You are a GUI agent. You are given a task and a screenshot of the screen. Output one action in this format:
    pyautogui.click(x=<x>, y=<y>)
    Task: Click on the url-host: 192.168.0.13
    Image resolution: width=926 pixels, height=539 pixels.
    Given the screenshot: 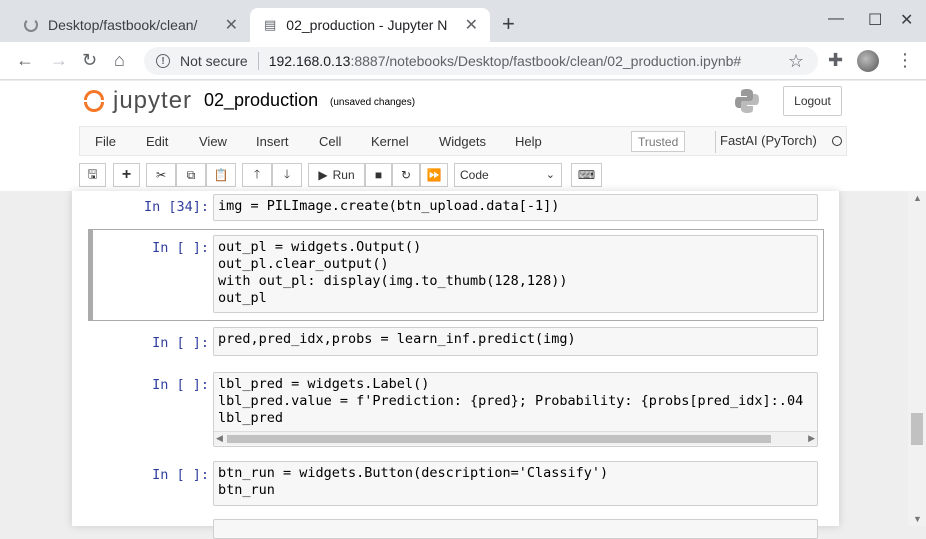 What is the action you would take?
    pyautogui.click(x=309, y=61)
    